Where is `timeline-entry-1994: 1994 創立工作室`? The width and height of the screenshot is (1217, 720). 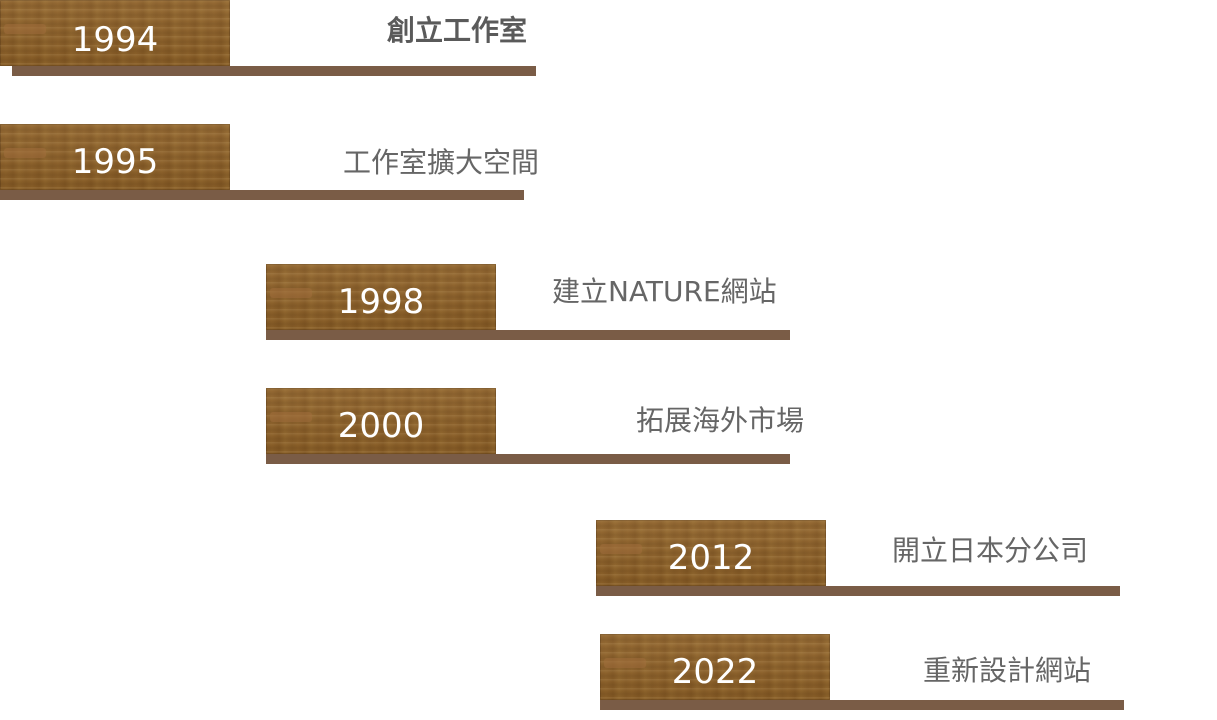 timeline-entry-1994: 1994 創立工作室 is located at coordinates (268, 38).